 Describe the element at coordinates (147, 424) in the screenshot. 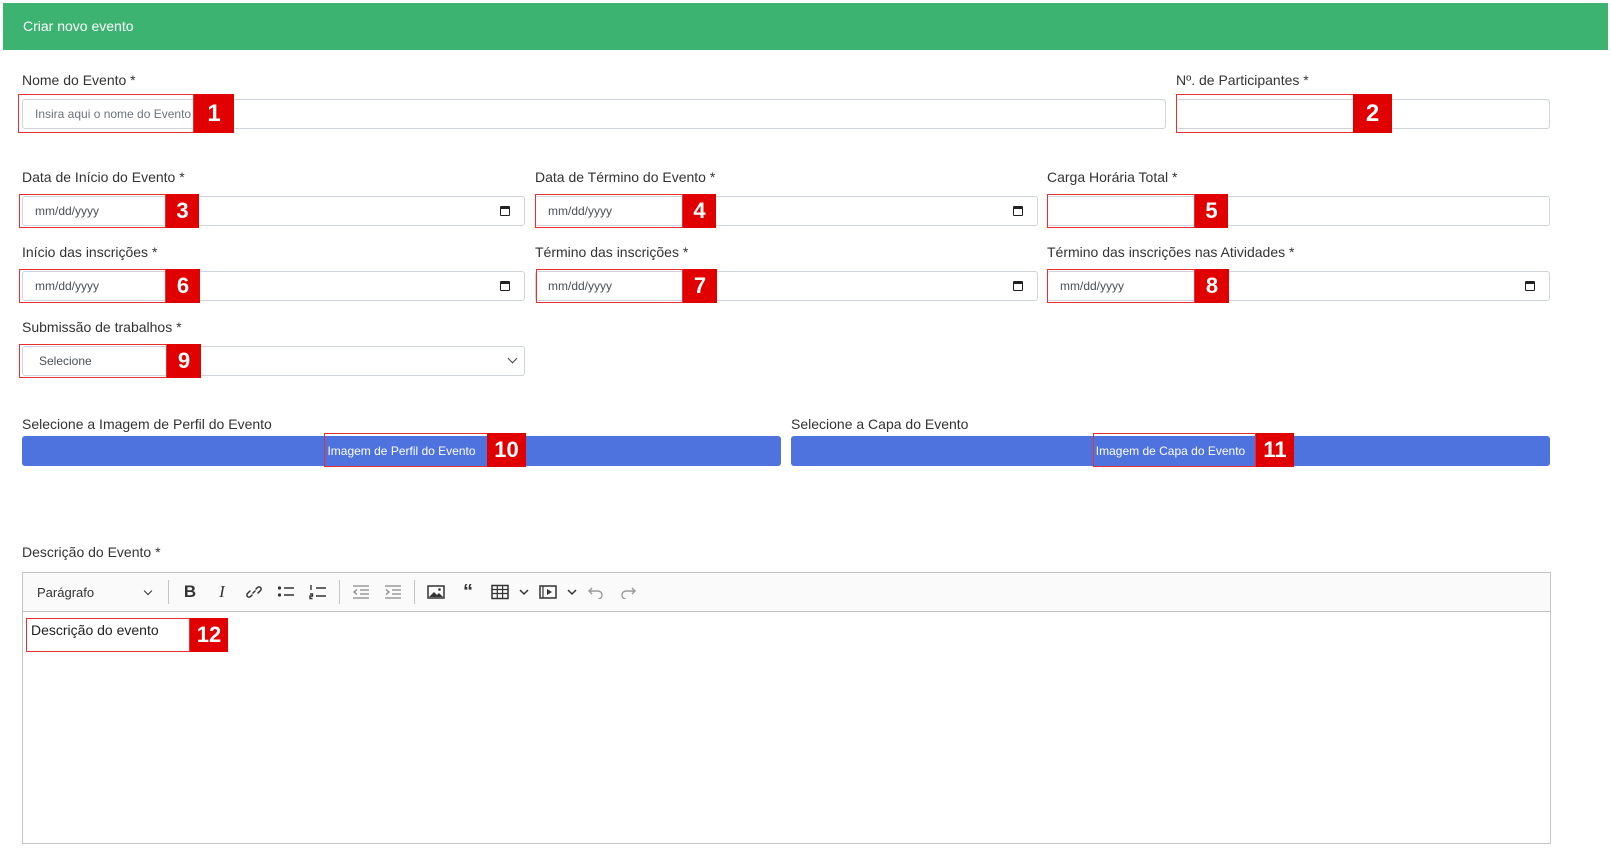

I see `perfil-image-label: Selecione a Imagem de Perfil do Evento` at that location.